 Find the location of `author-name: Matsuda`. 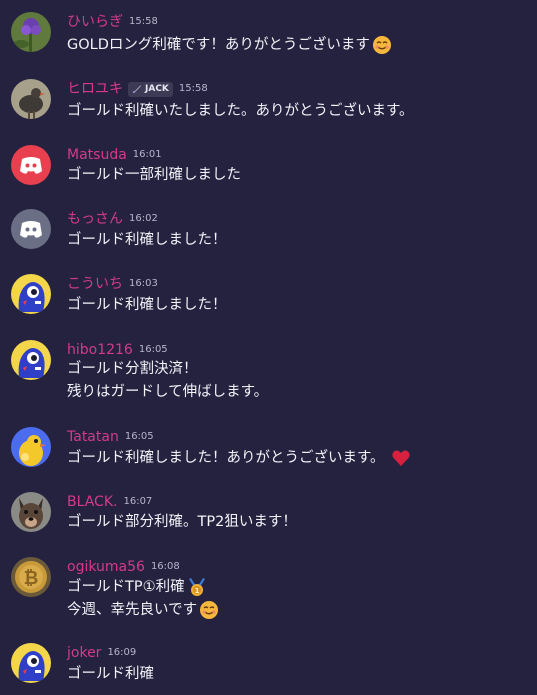

author-name: Matsuda is located at coordinates (97, 155).